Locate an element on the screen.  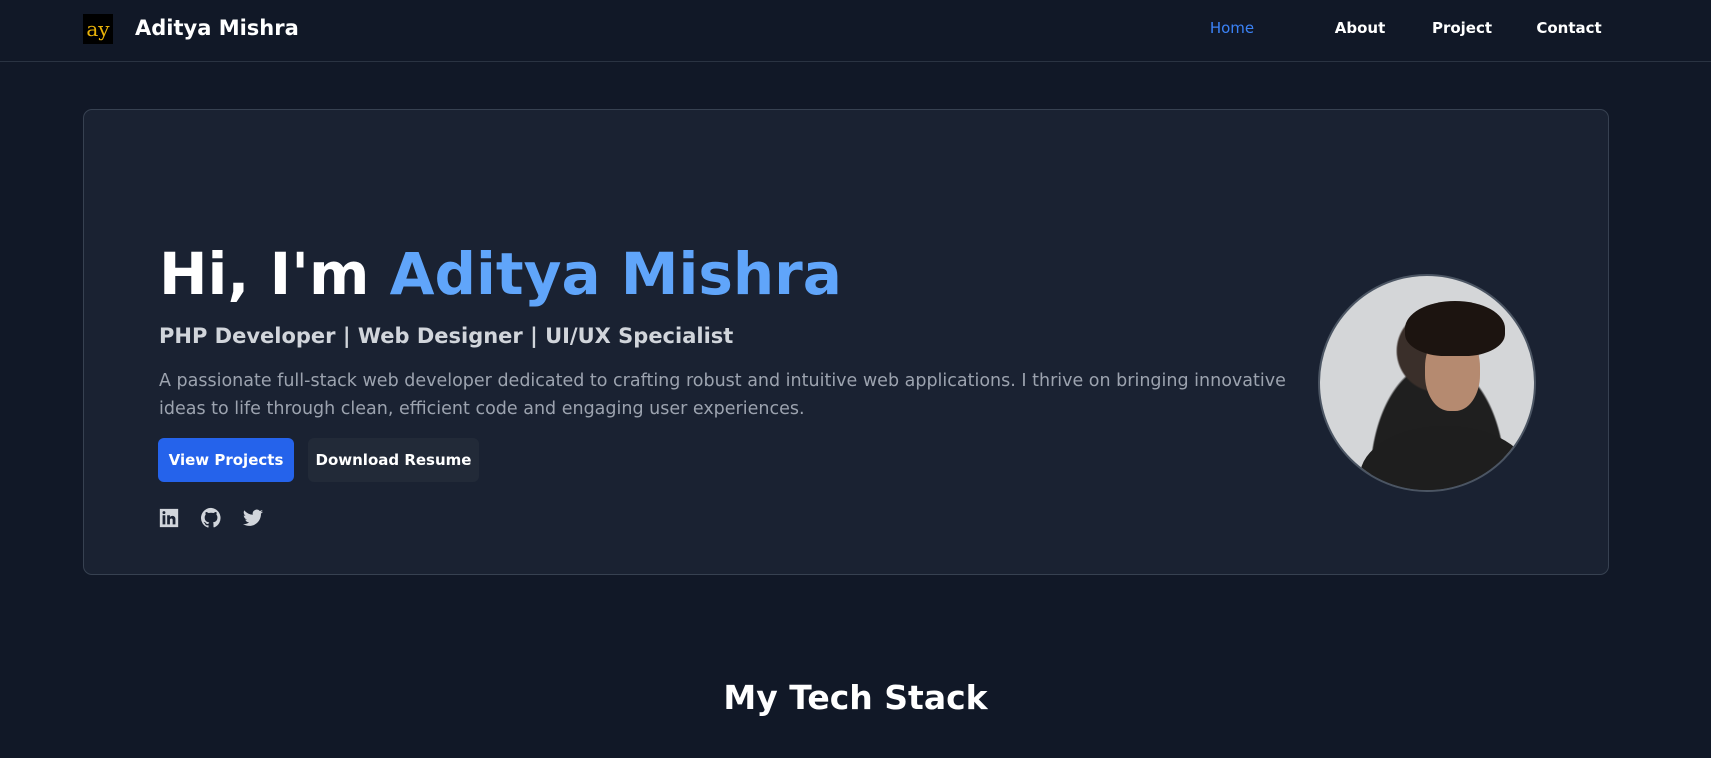
nav-project: Project is located at coordinates (1462, 28).